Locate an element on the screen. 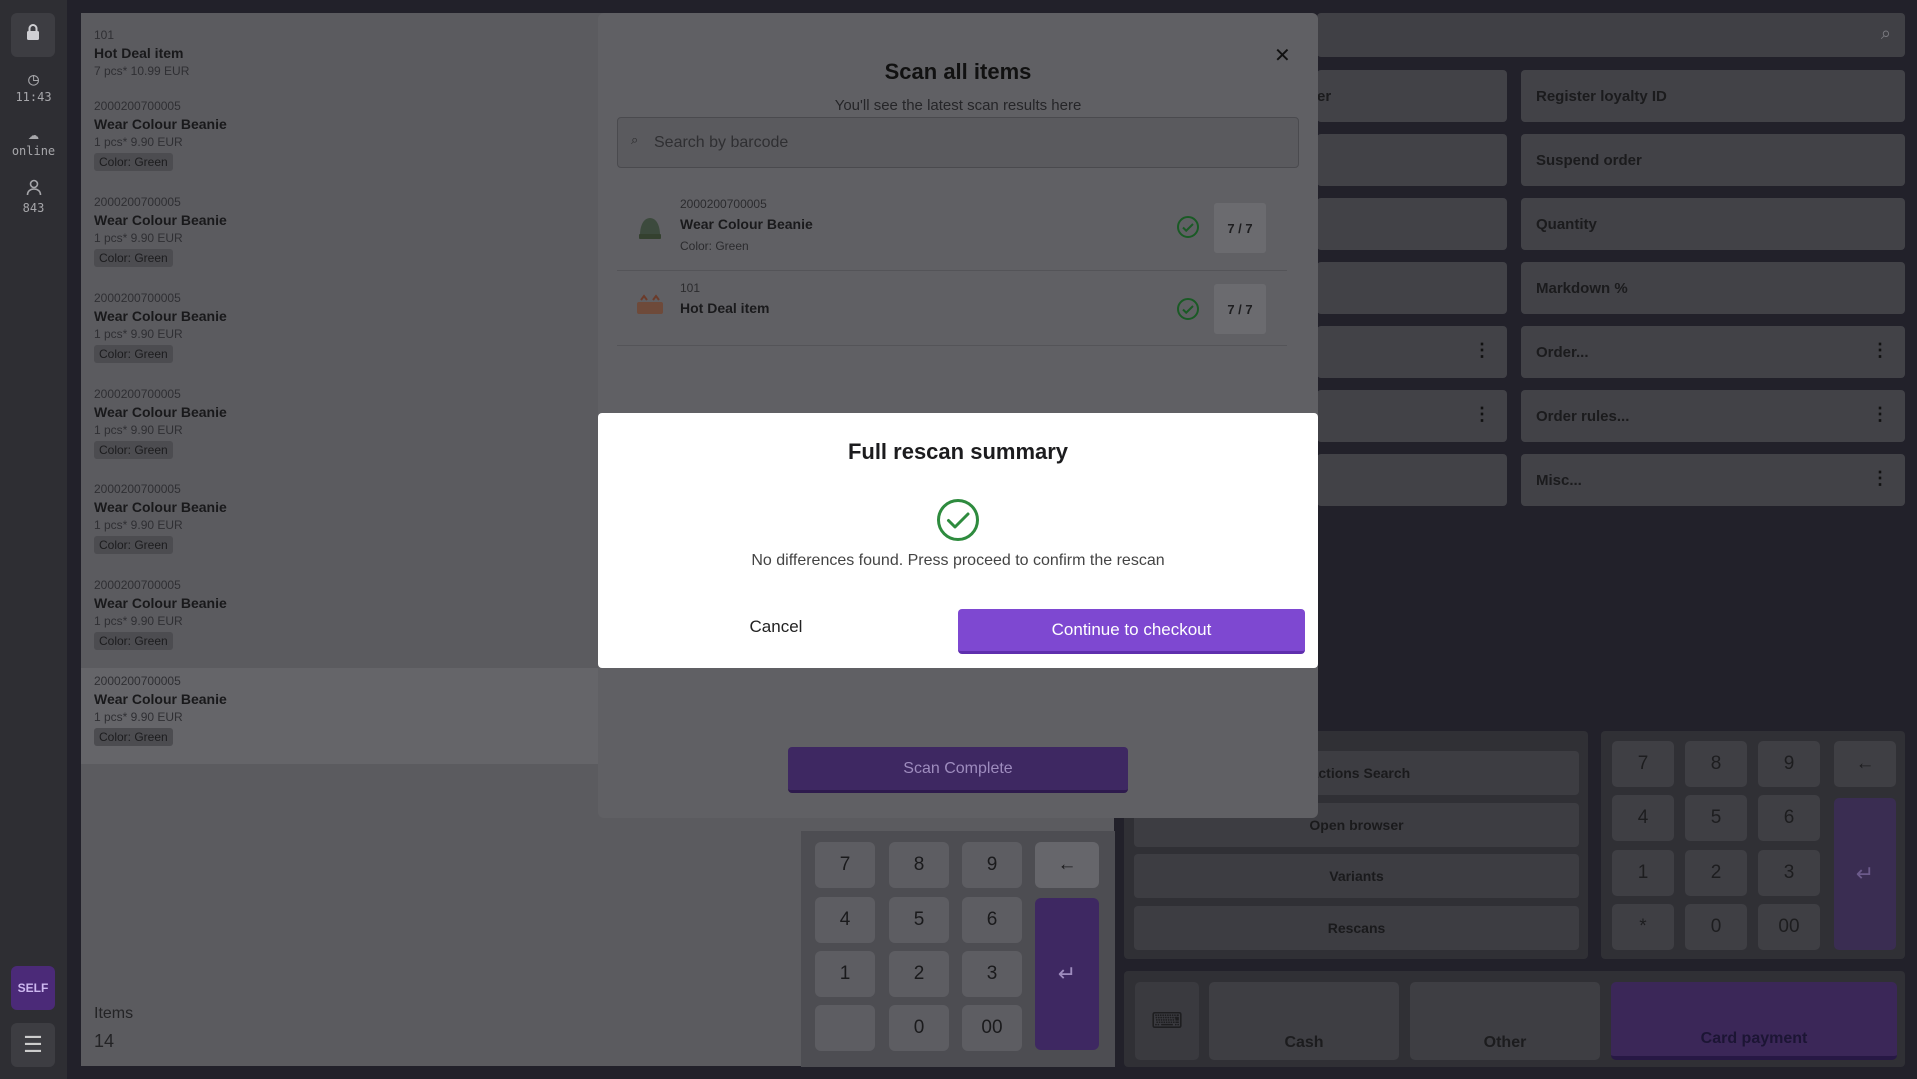 The image size is (1917, 1079). misc-menu-button: Misc... ⋮ is located at coordinates (1713, 480).